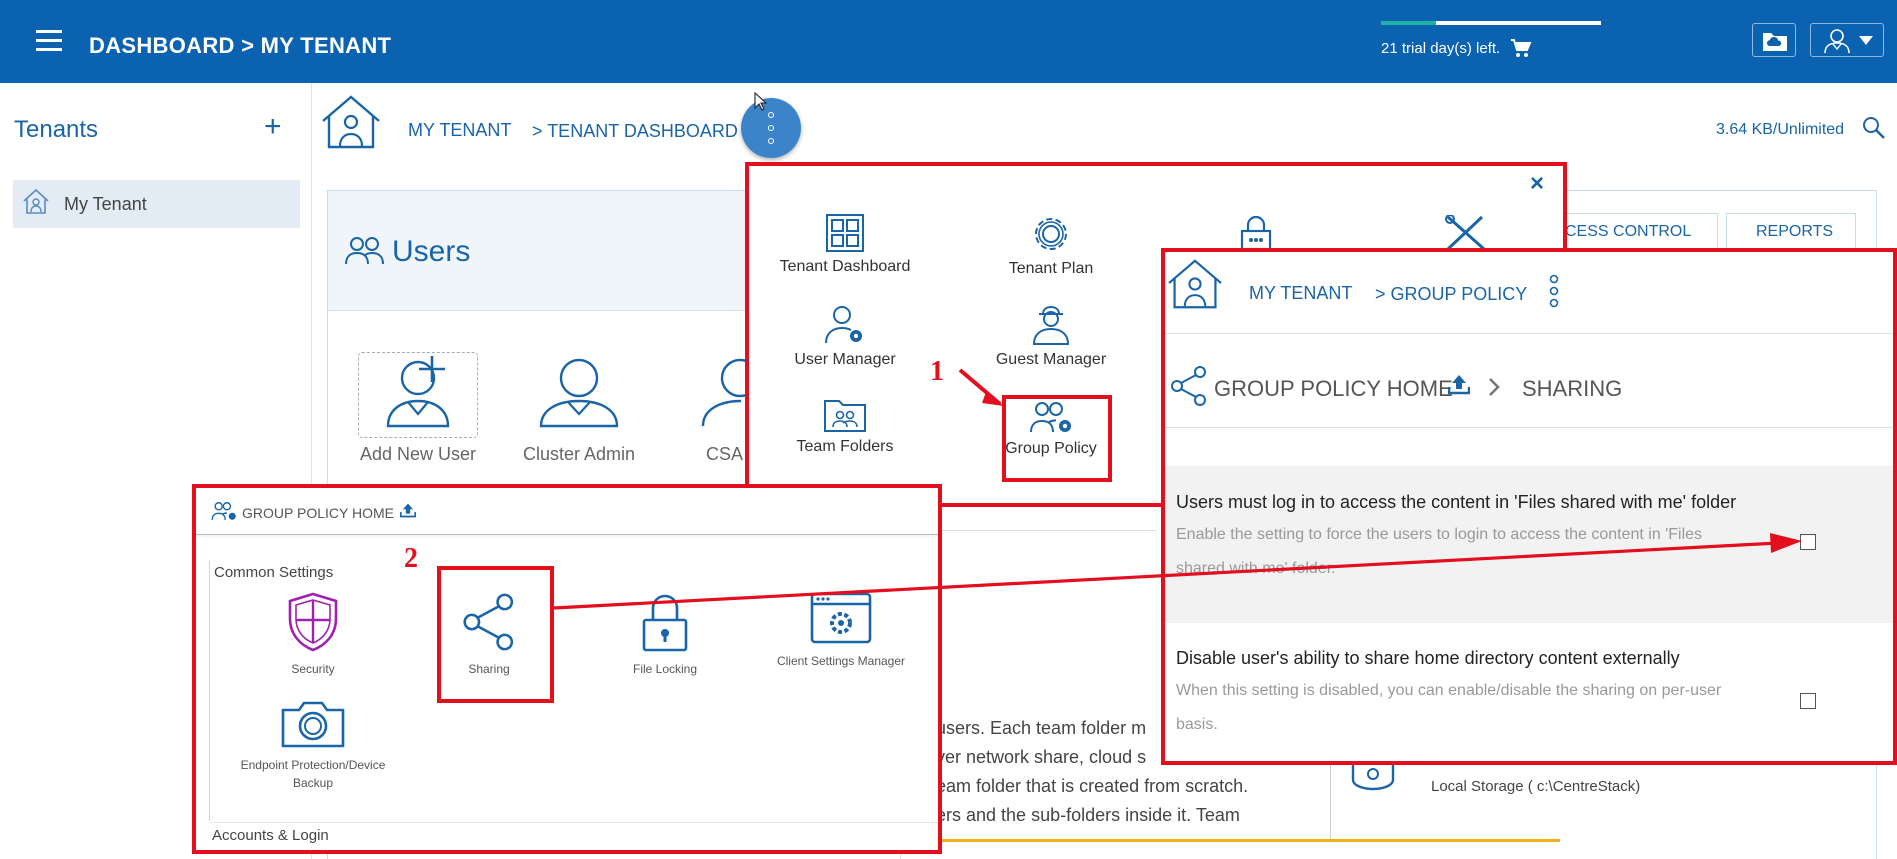 The width and height of the screenshot is (1897, 859). I want to click on security-shield-icon, so click(313, 622).